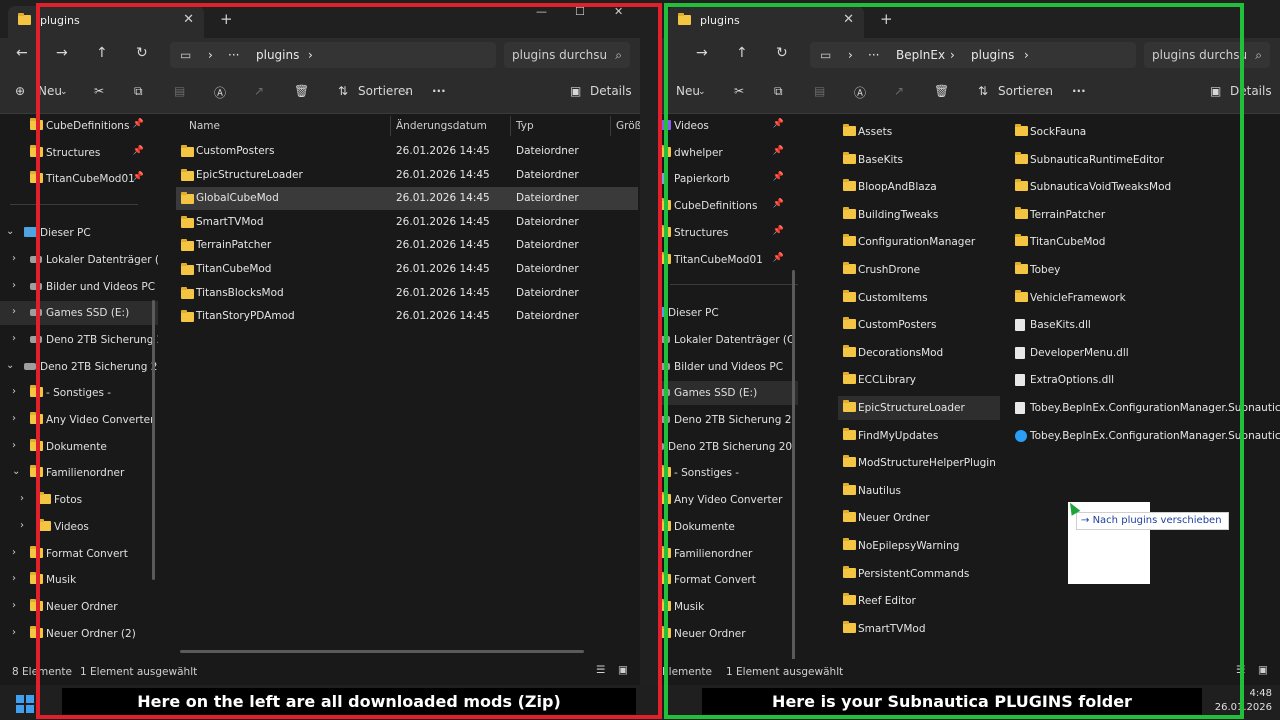  I want to click on nav-item: › Videos, so click(79, 527).